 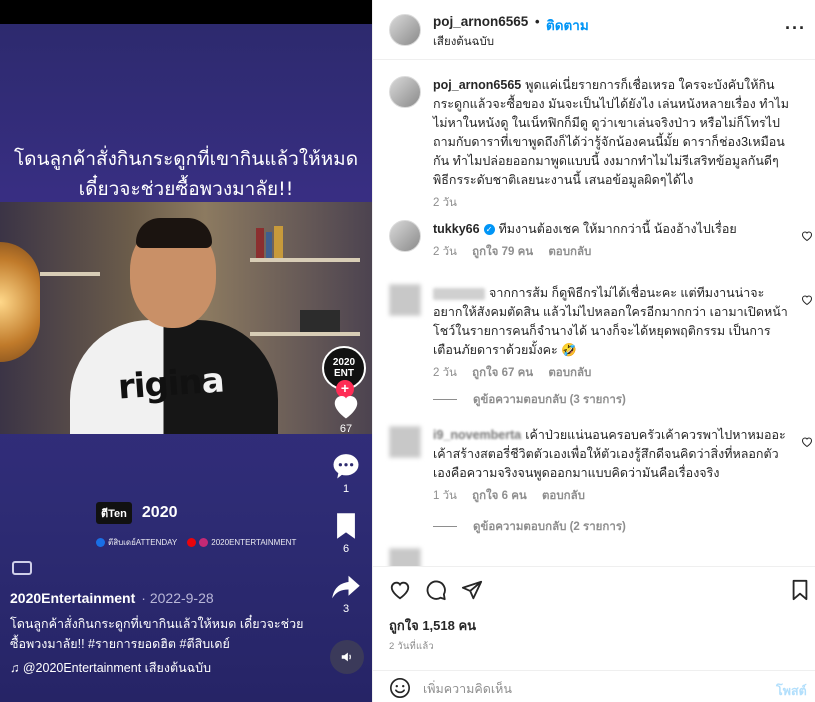 I want to click on add-comment-bar: โพสต์, so click(x=594, y=686).